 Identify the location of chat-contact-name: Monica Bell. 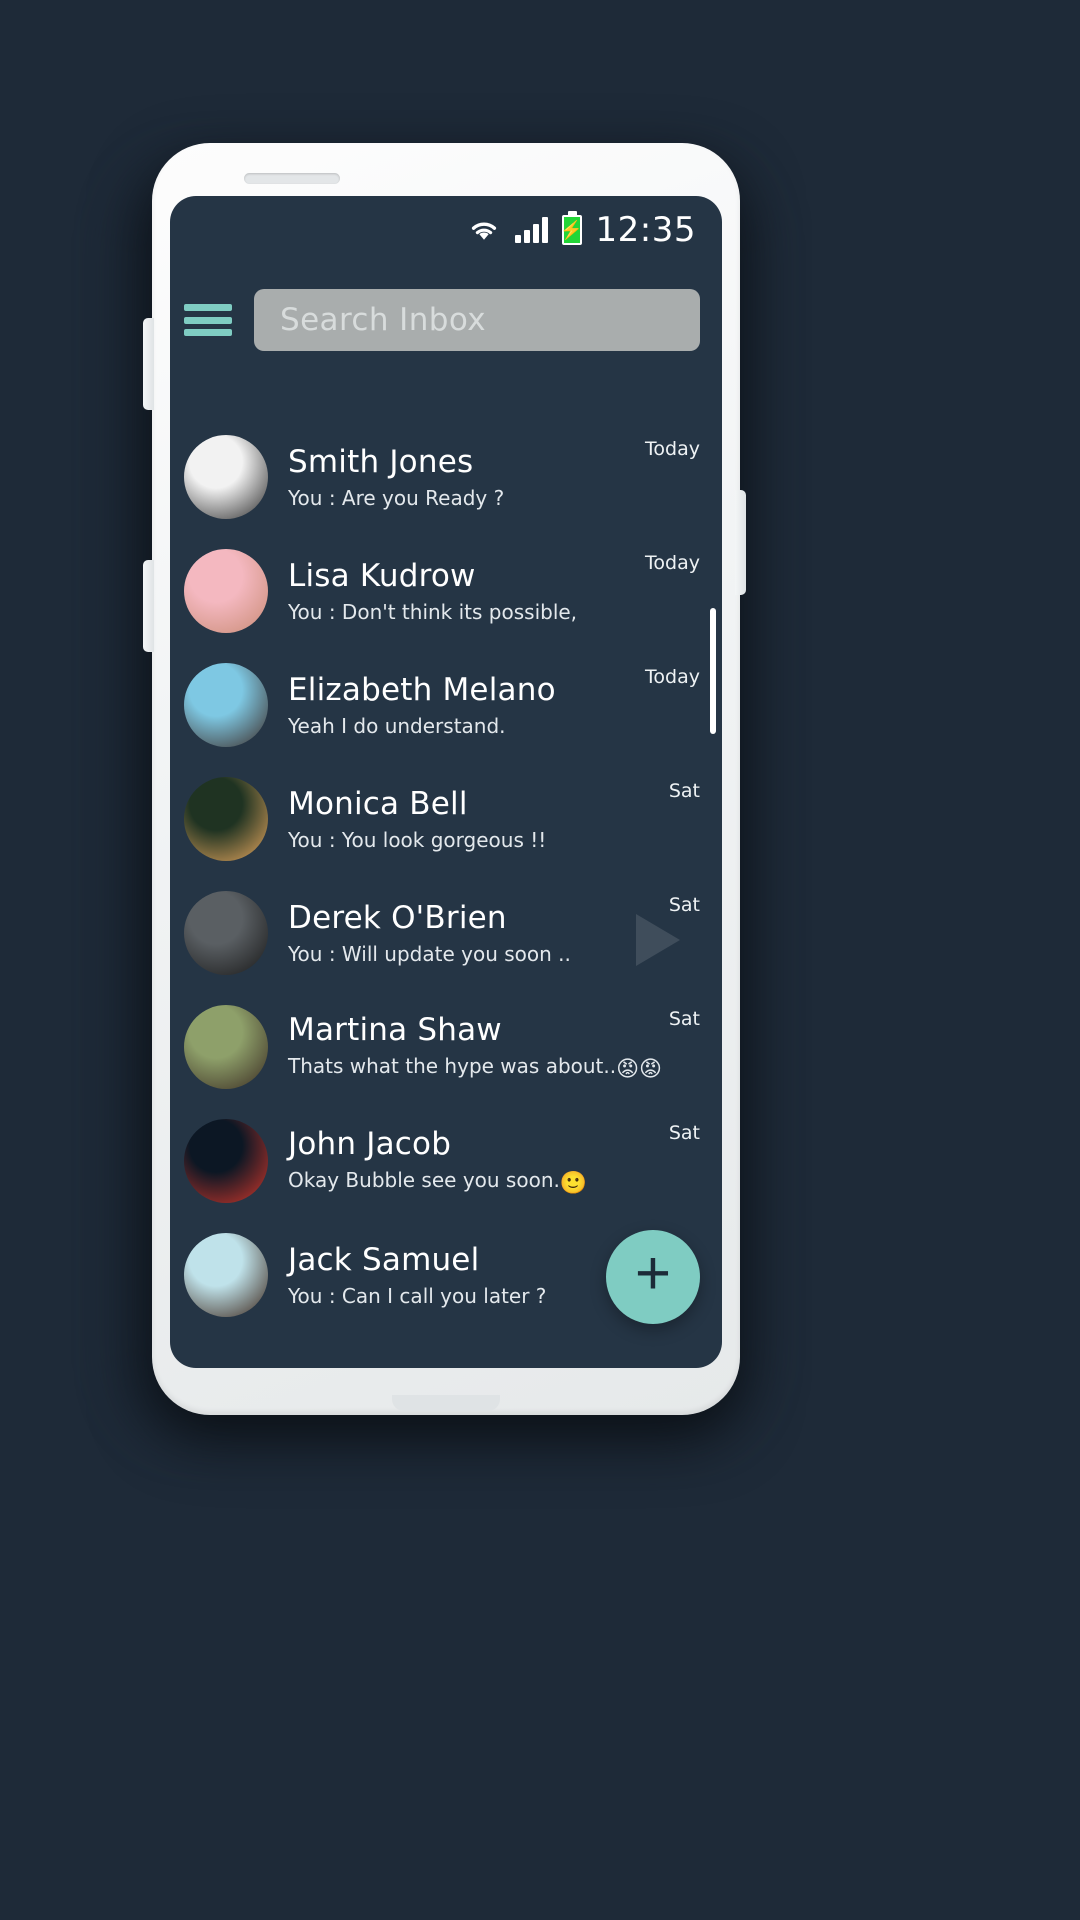
(378, 803).